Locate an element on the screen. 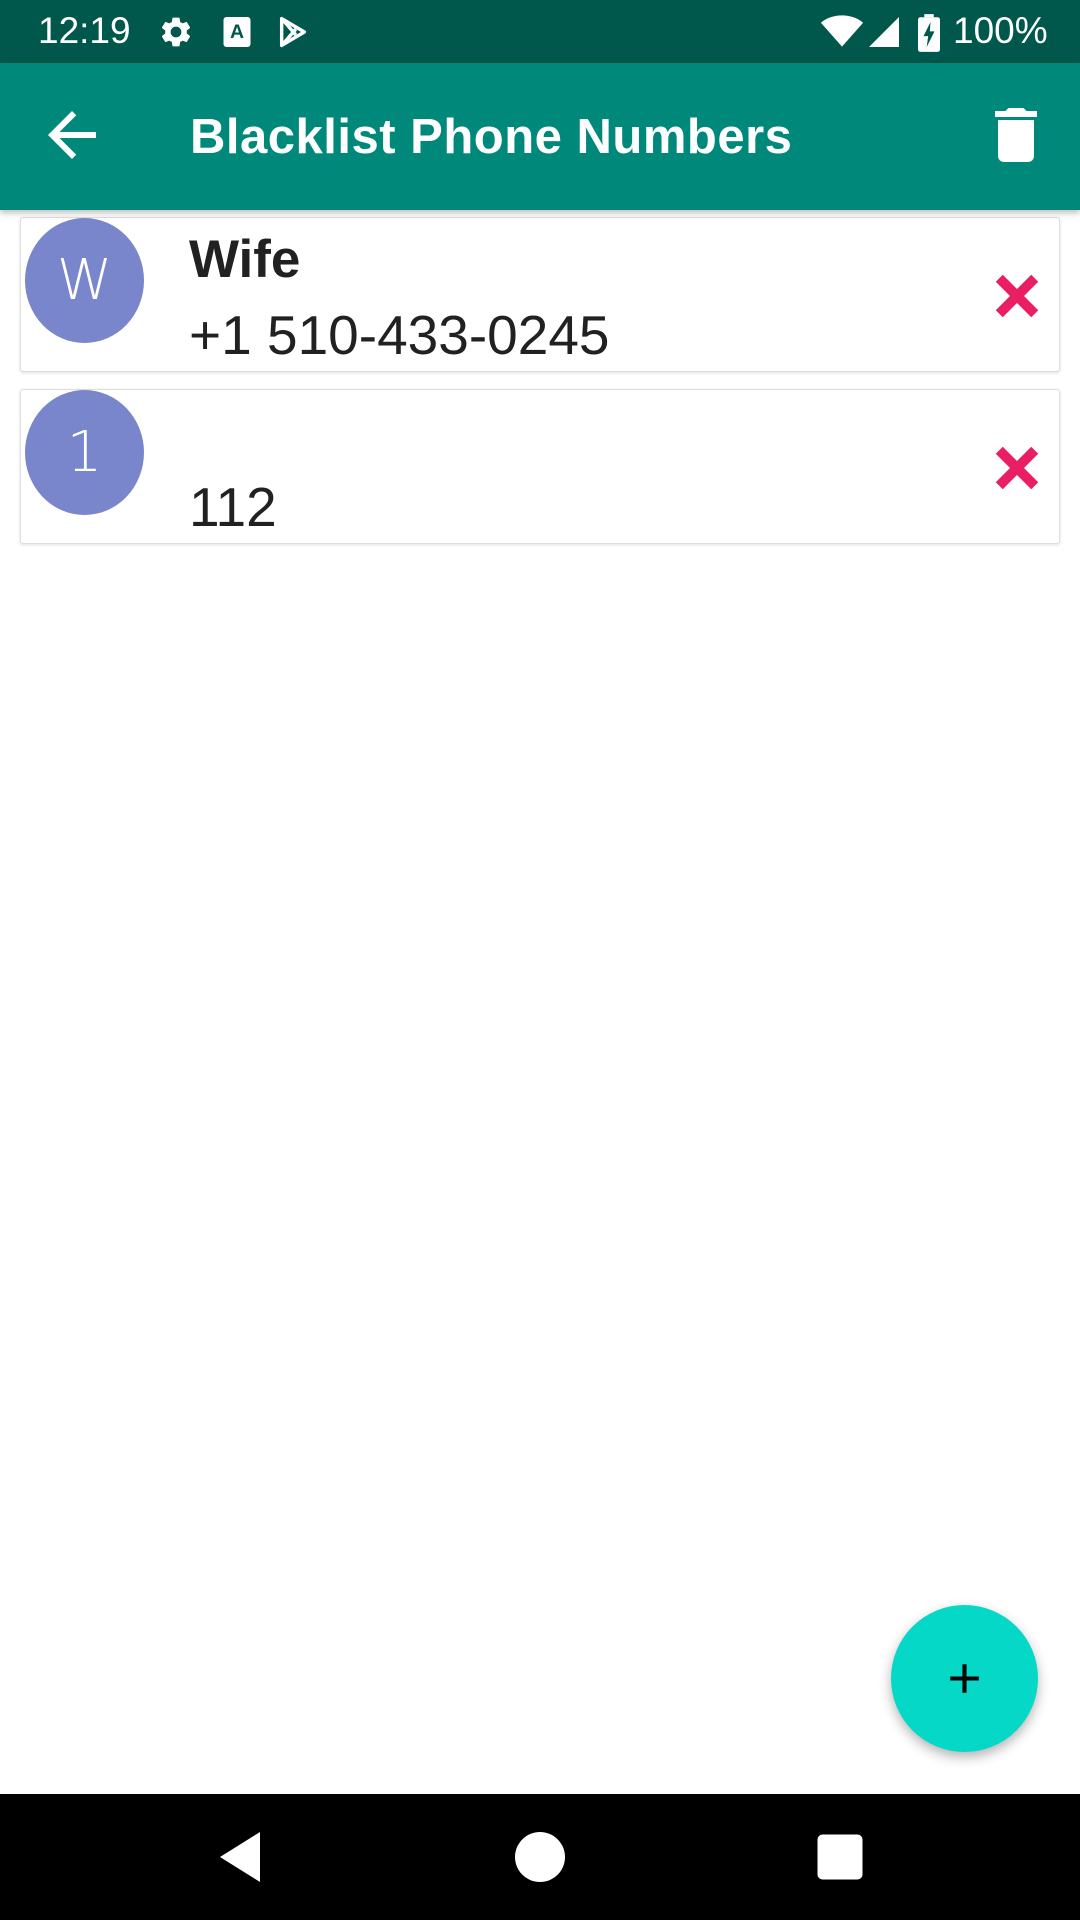 The width and height of the screenshot is (1080, 1920). list-item: 1 112 is located at coordinates (540, 466).